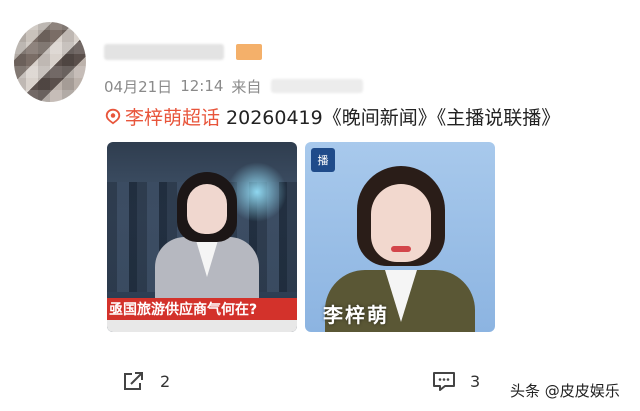 The width and height of the screenshot is (640, 411). I want to click on avatar, so click(50, 62).